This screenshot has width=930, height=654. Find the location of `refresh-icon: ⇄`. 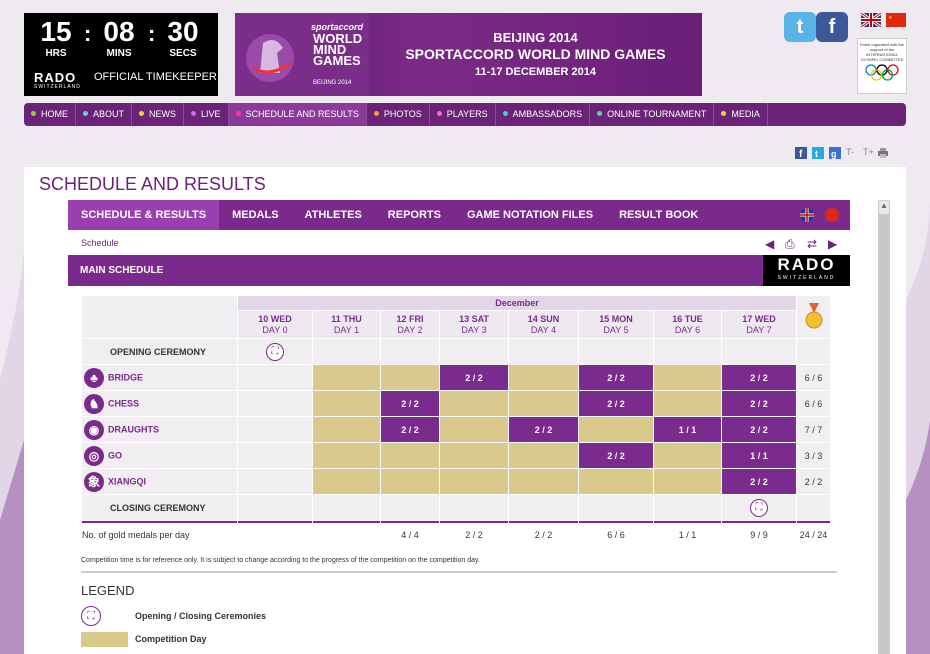

refresh-icon: ⇄ is located at coordinates (812, 244).